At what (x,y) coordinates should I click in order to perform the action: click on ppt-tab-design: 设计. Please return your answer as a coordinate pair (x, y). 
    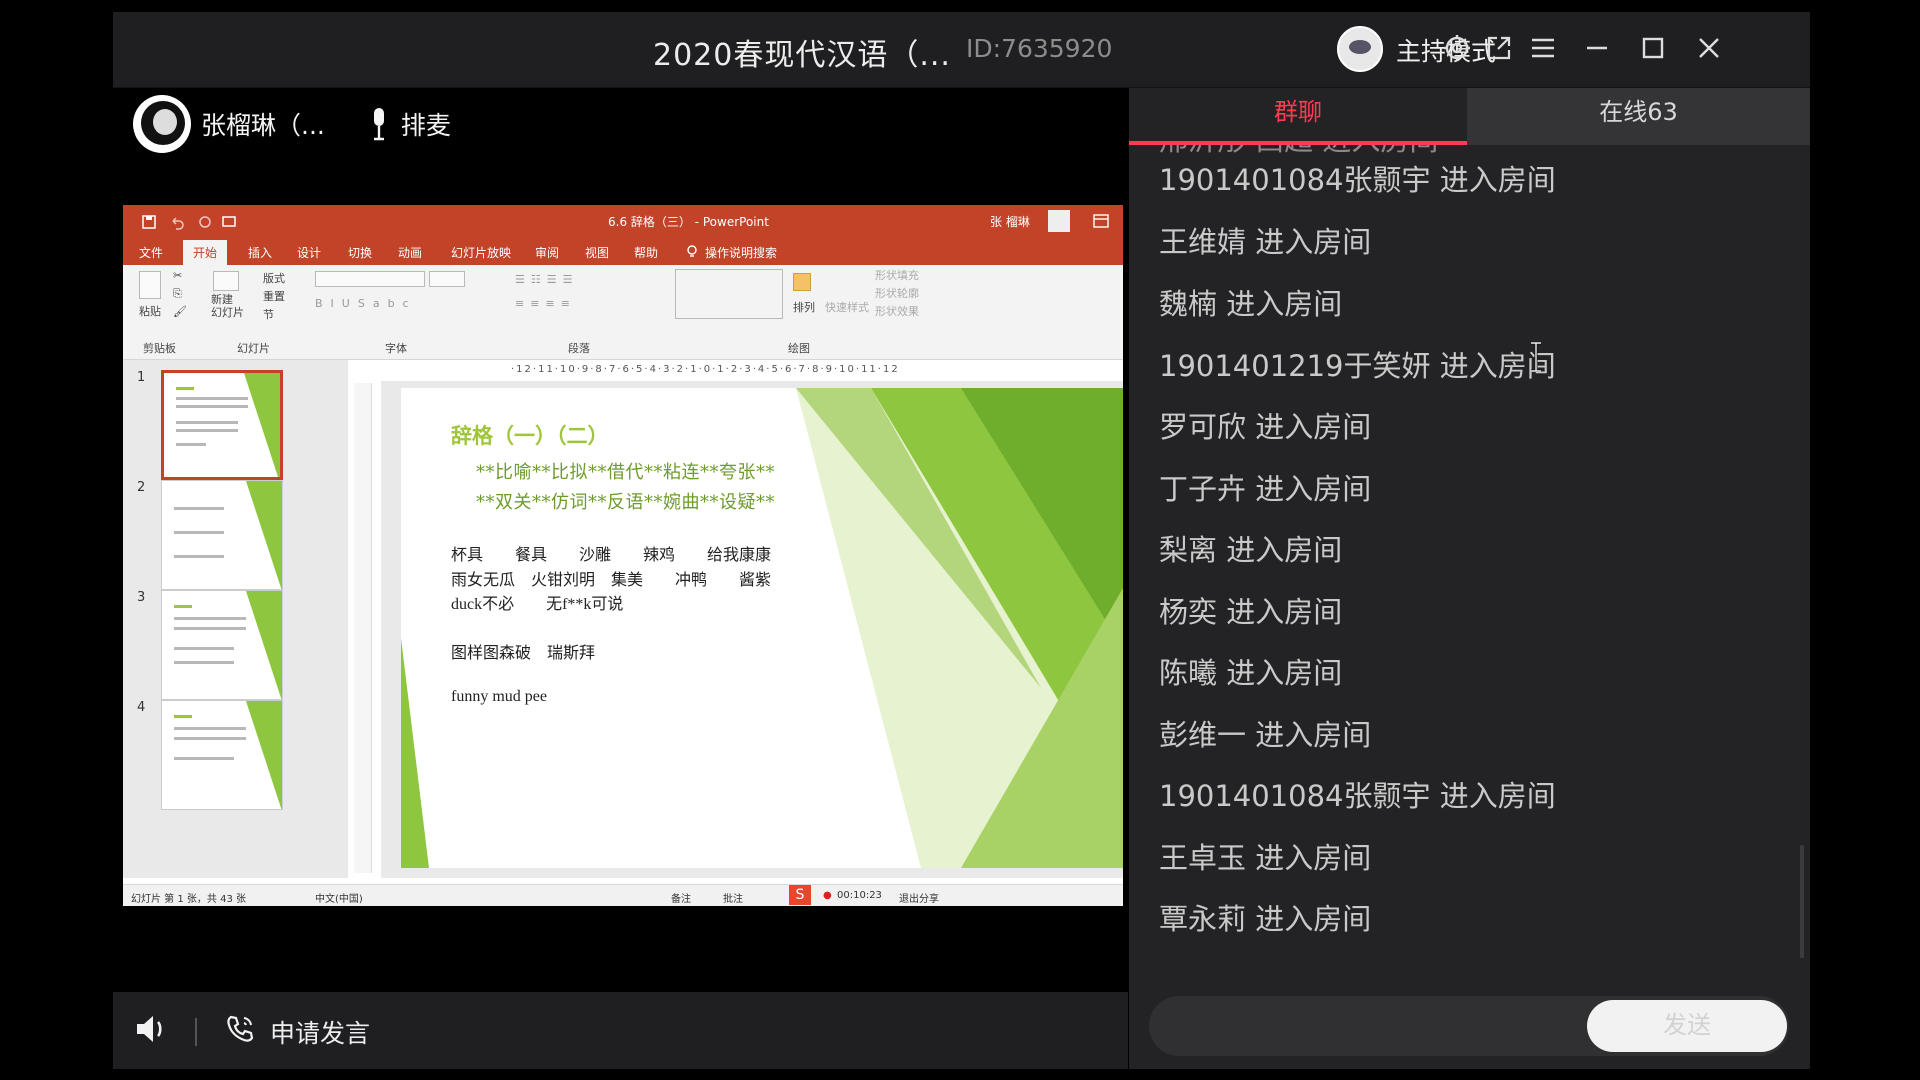
    Looking at the image, I should click on (309, 252).